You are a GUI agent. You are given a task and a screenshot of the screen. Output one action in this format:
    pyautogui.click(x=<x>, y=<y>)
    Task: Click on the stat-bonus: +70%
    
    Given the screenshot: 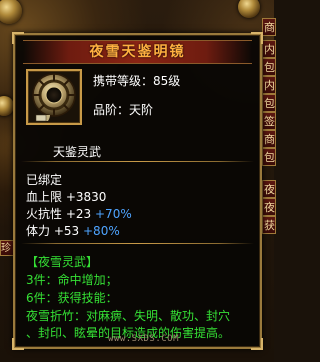 What is the action you would take?
    pyautogui.click(x=113, y=214)
    